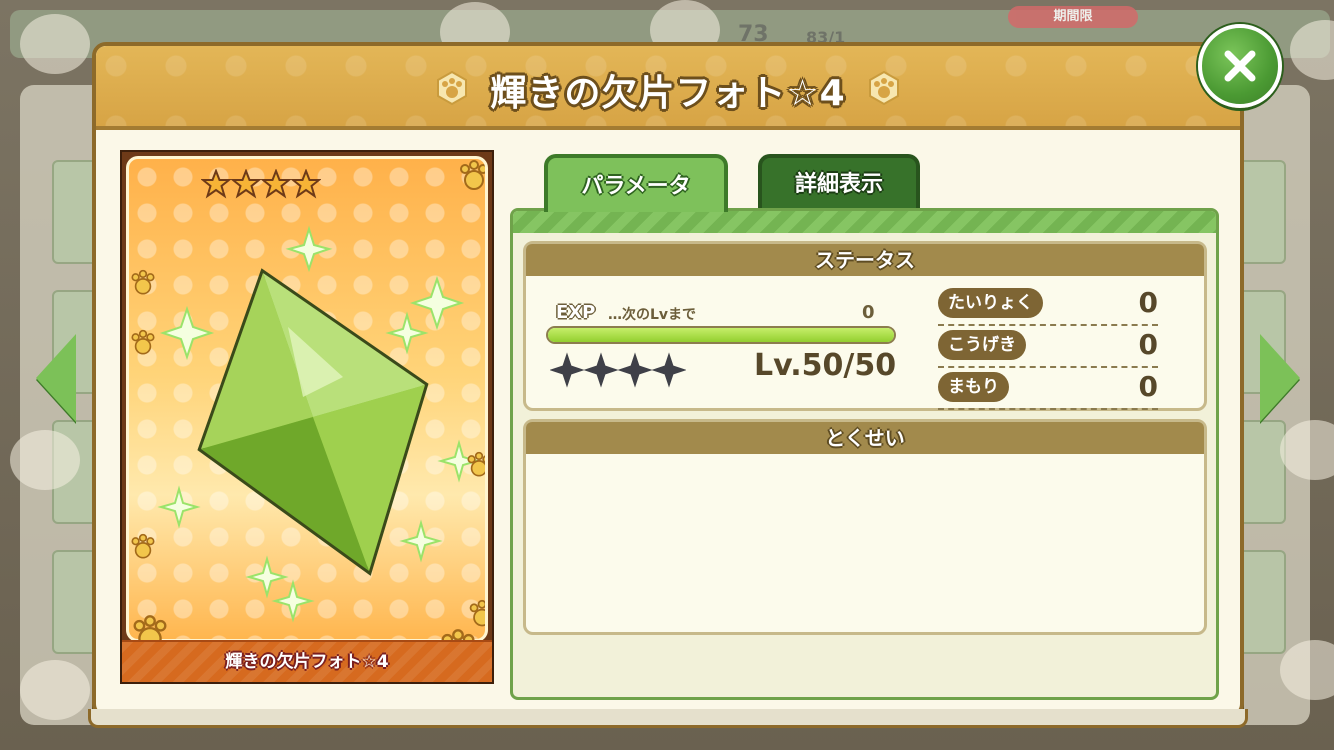 Image resolution: width=1334 pixels, height=750 pixels. I want to click on exp-next-level-note: …次のLvまで, so click(652, 315).